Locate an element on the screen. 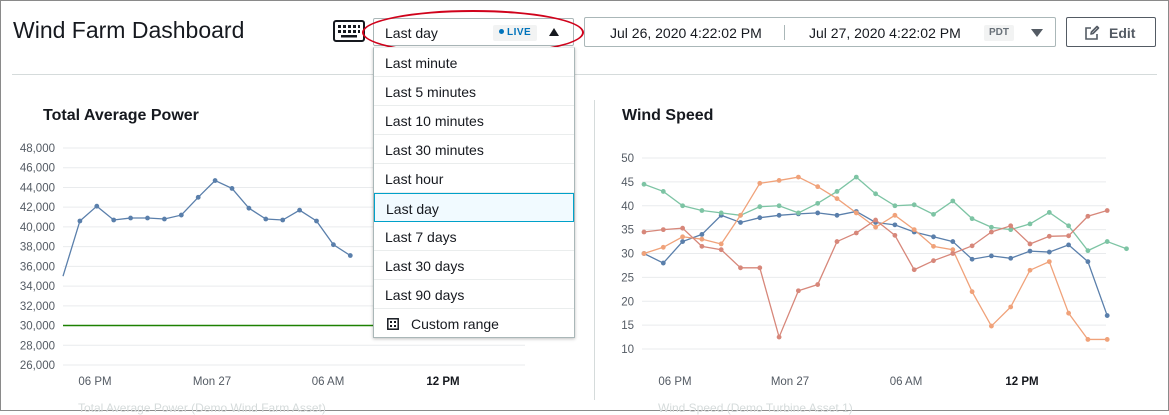 The width and height of the screenshot is (1169, 415). y-tick-label: 50 is located at coordinates (627, 159).